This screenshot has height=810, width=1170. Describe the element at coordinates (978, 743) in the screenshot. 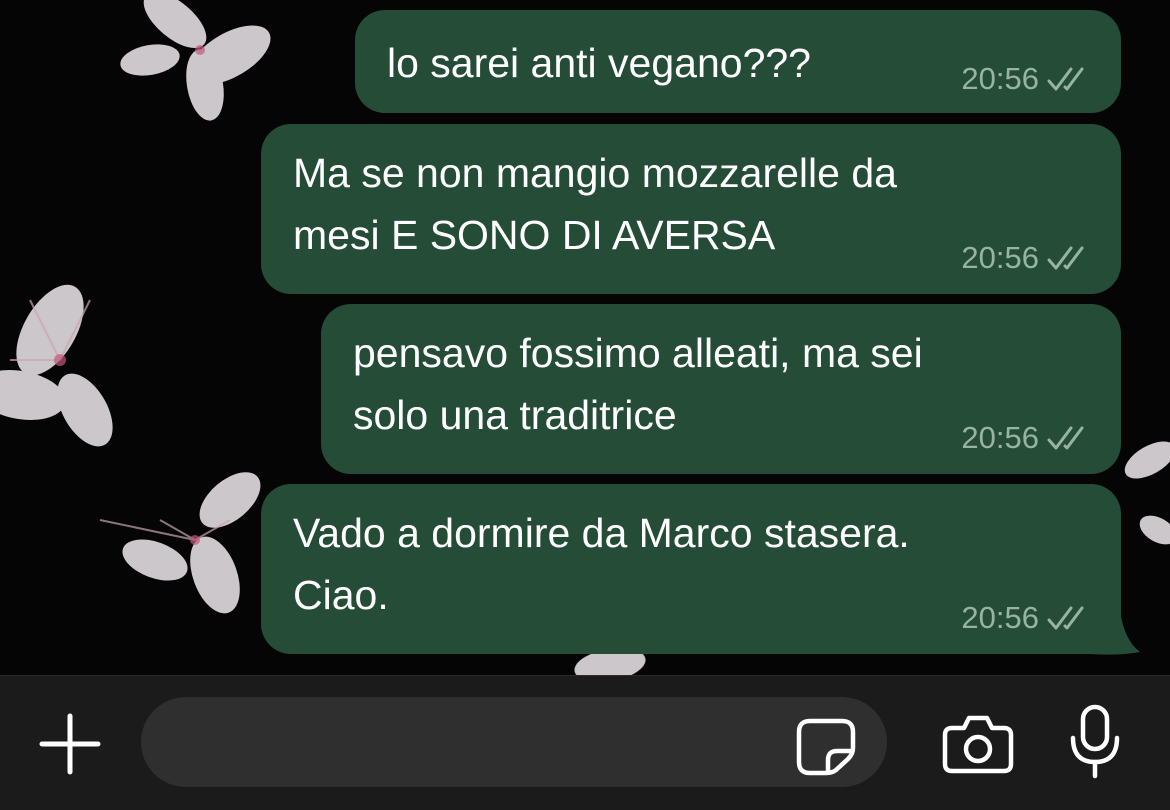

I see `camera-icon` at that location.